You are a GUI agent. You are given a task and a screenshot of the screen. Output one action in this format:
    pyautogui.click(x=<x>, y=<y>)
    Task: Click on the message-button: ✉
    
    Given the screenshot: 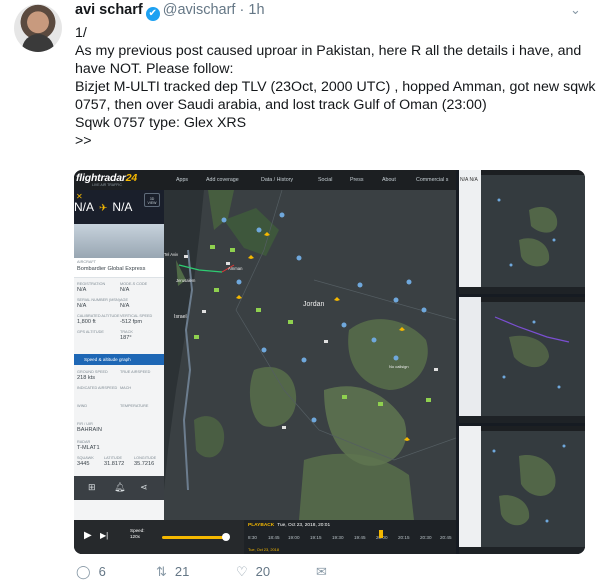 What is the action you would take?
    pyautogui.click(x=325, y=572)
    